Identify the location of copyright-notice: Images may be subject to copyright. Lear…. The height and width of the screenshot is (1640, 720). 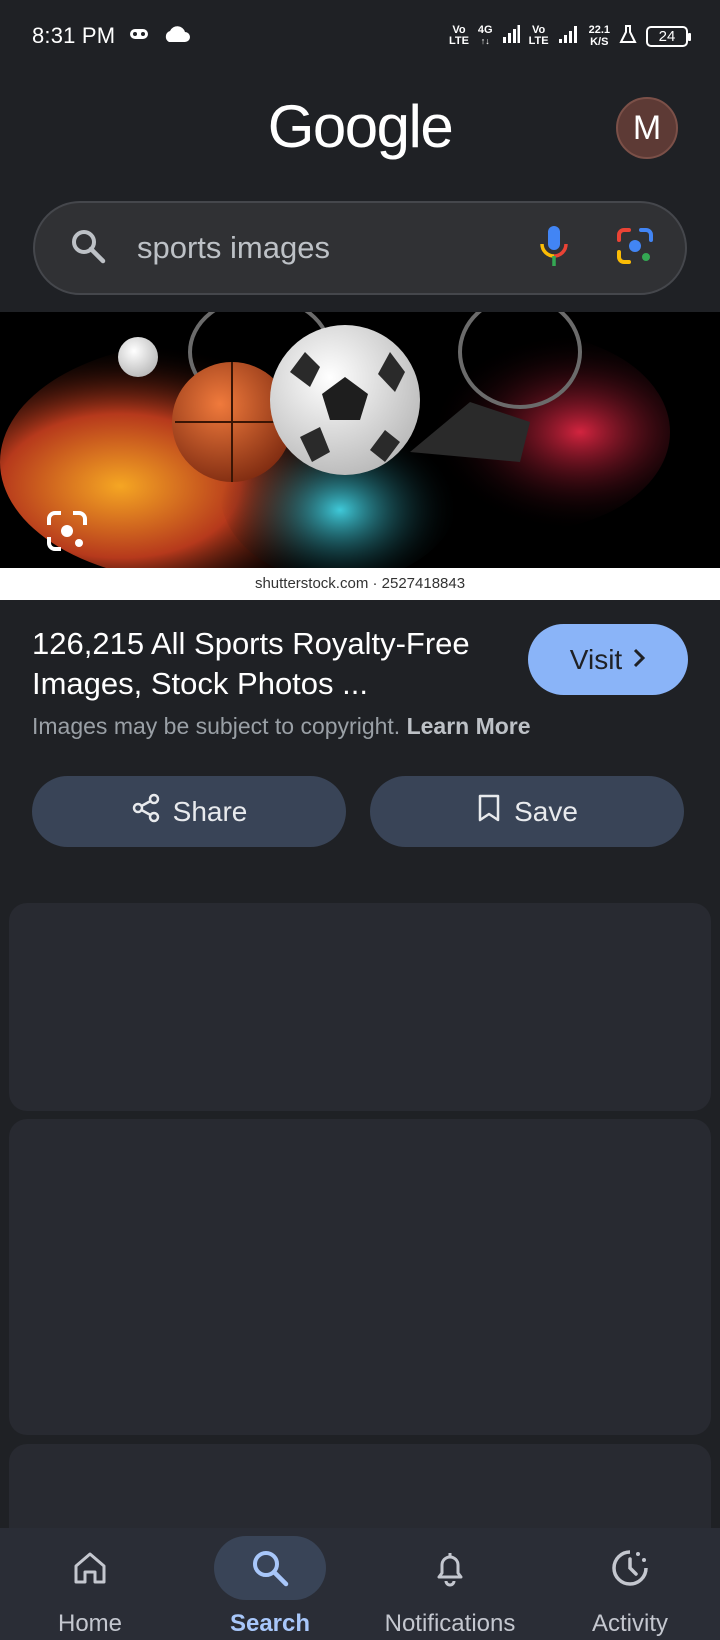
(281, 726).